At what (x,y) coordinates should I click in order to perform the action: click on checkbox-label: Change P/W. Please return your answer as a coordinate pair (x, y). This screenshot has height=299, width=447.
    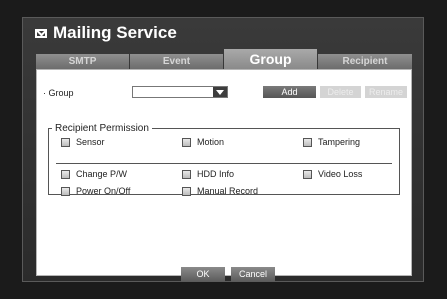
    Looking at the image, I should click on (102, 174).